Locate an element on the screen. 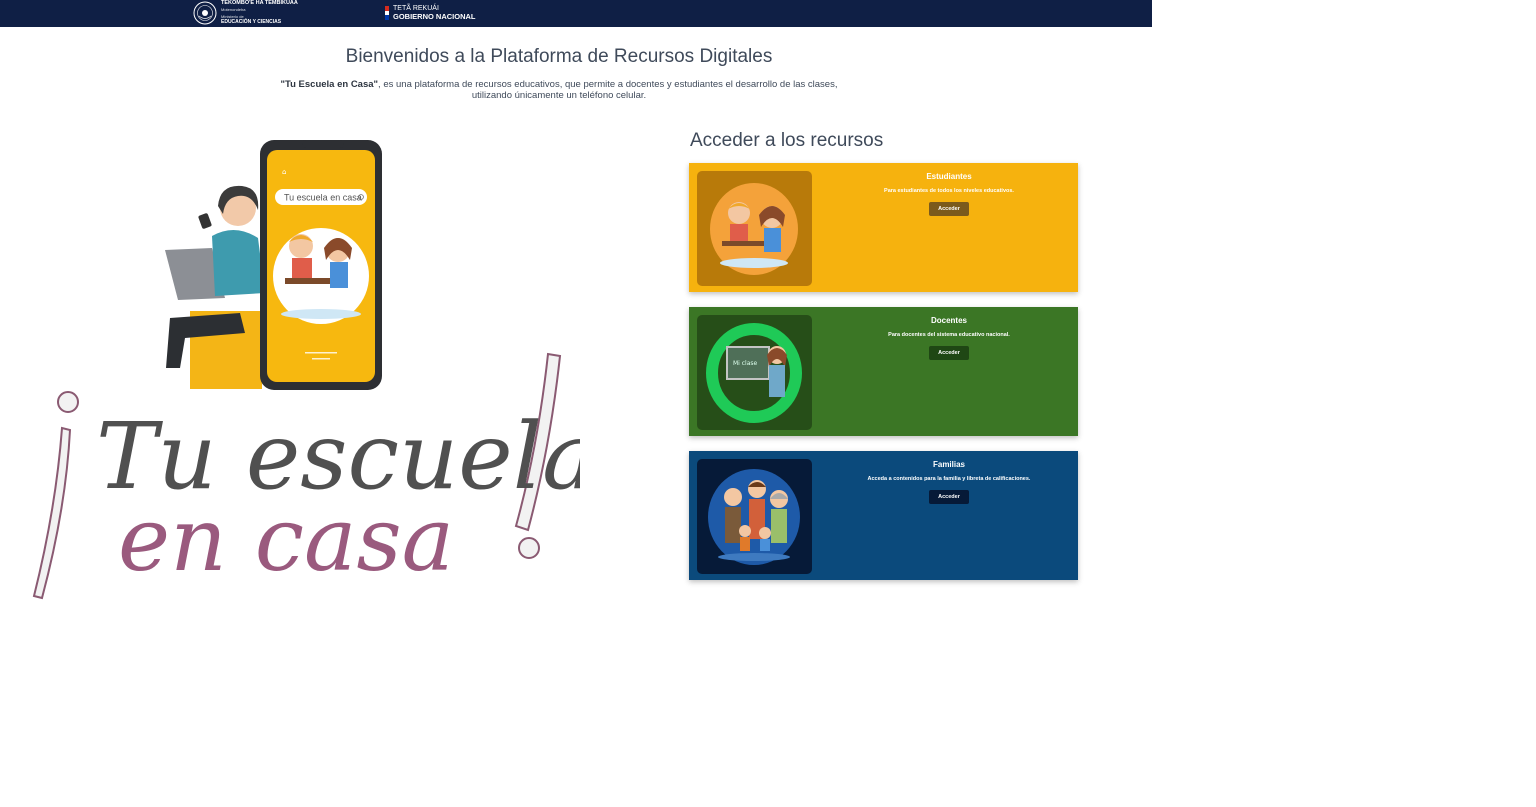  ministry-line4: EDUCACIÓN Y CIENCIAS is located at coordinates (251, 21).